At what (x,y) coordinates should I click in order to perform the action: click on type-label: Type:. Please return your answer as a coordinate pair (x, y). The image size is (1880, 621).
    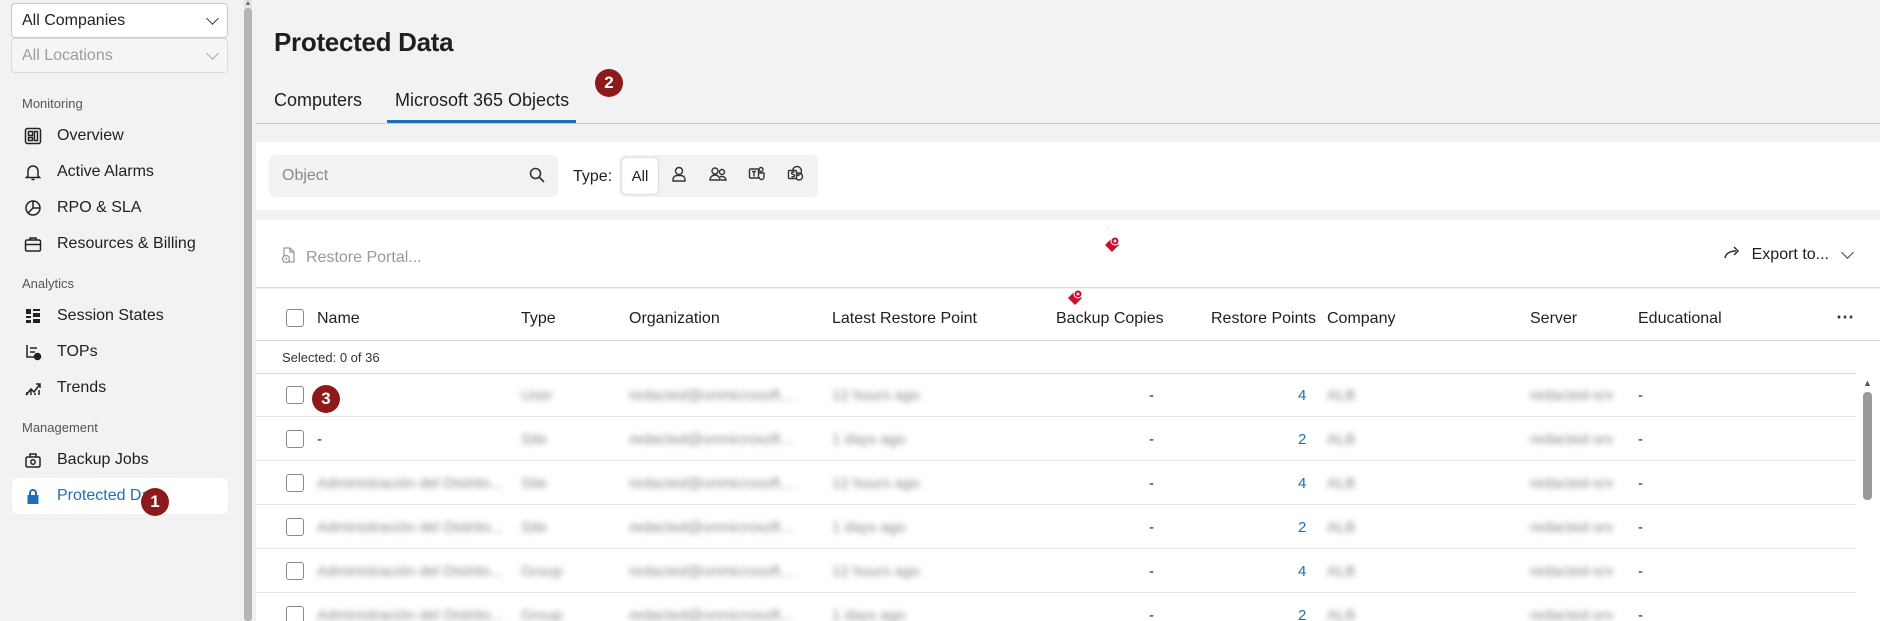
    Looking at the image, I should click on (593, 176).